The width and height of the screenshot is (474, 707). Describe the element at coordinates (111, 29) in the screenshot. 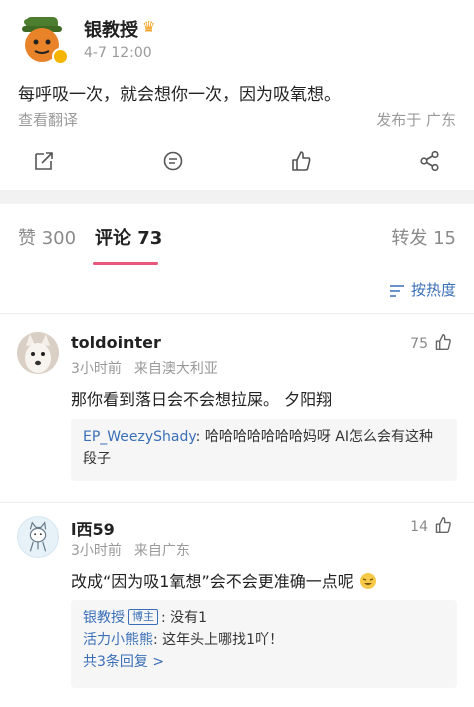

I see `author-name: 银教授` at that location.